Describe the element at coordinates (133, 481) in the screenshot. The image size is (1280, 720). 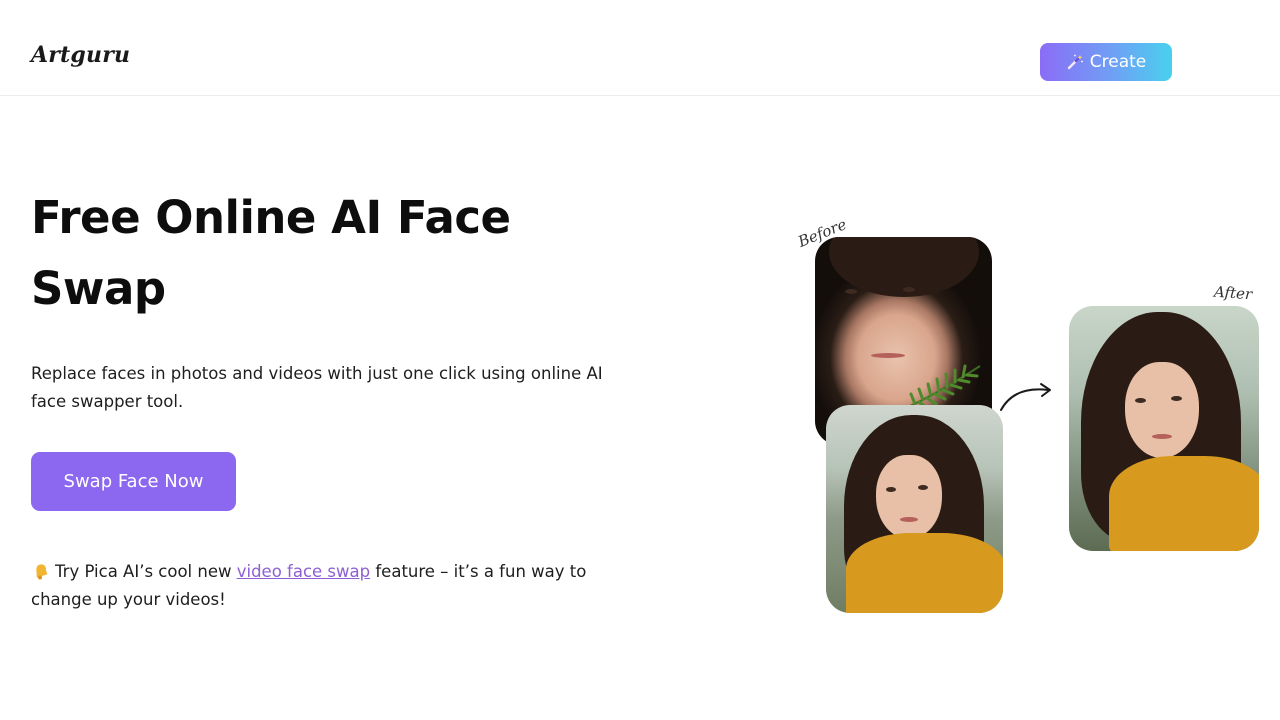
I see `swap-face-now-button: Swap Face Now` at that location.